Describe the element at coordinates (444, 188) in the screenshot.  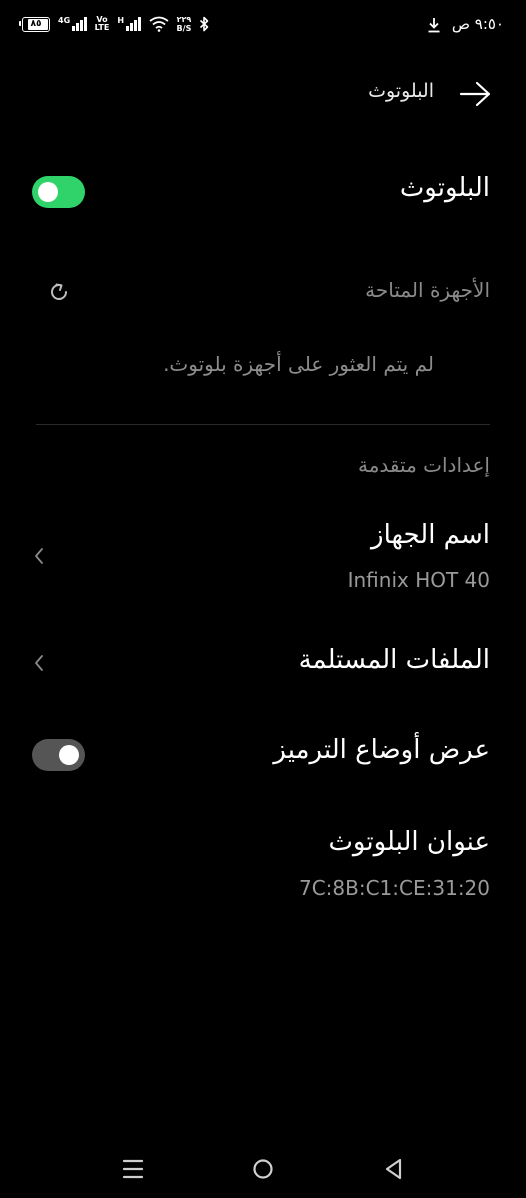
I see `bluetooth-label: البلوتوث` at that location.